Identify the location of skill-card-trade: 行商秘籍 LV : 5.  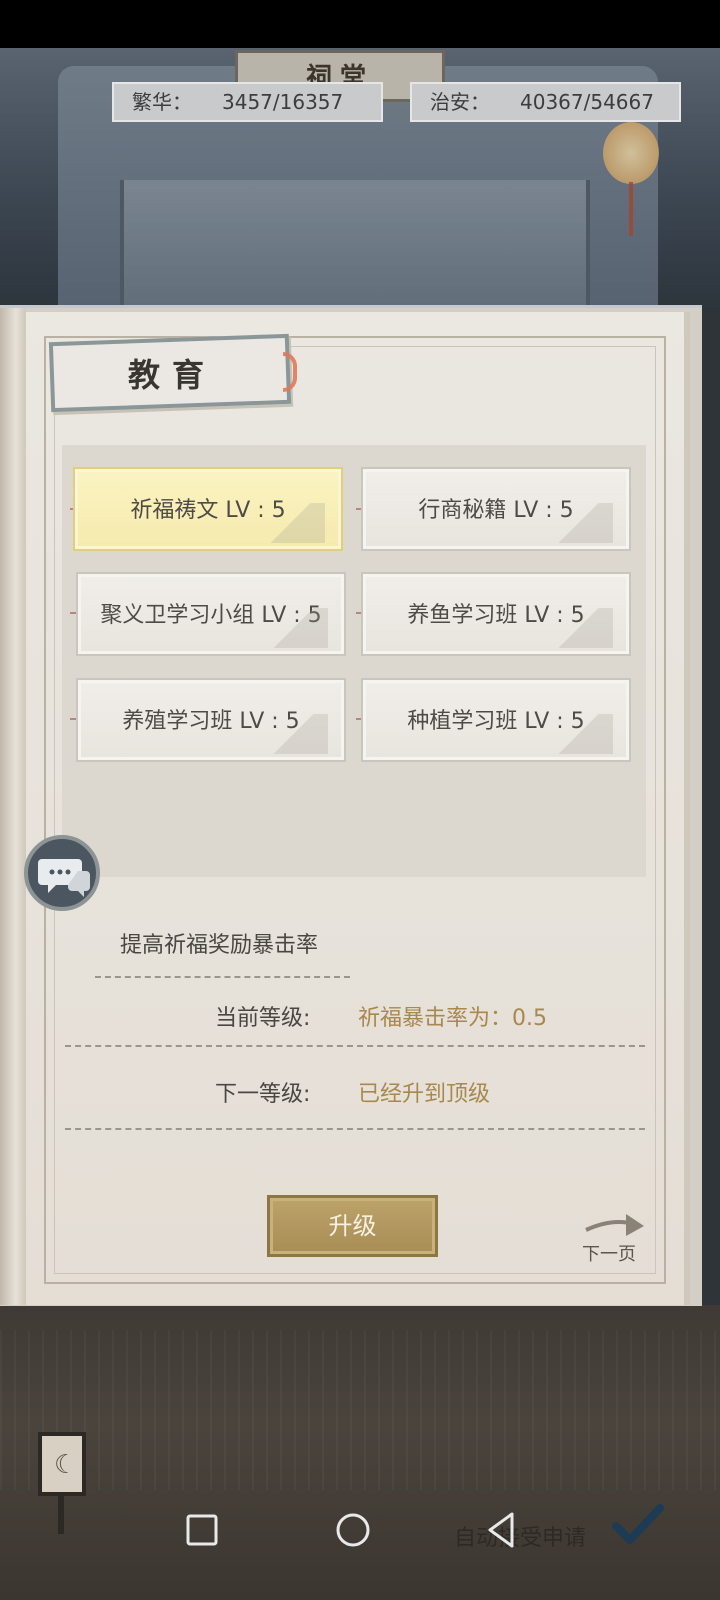
(496, 509).